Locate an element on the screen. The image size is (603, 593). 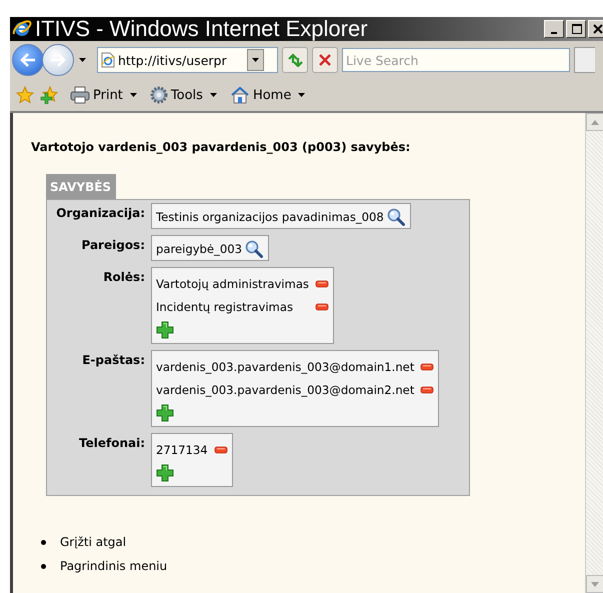
forward-button is located at coordinates (58, 60).